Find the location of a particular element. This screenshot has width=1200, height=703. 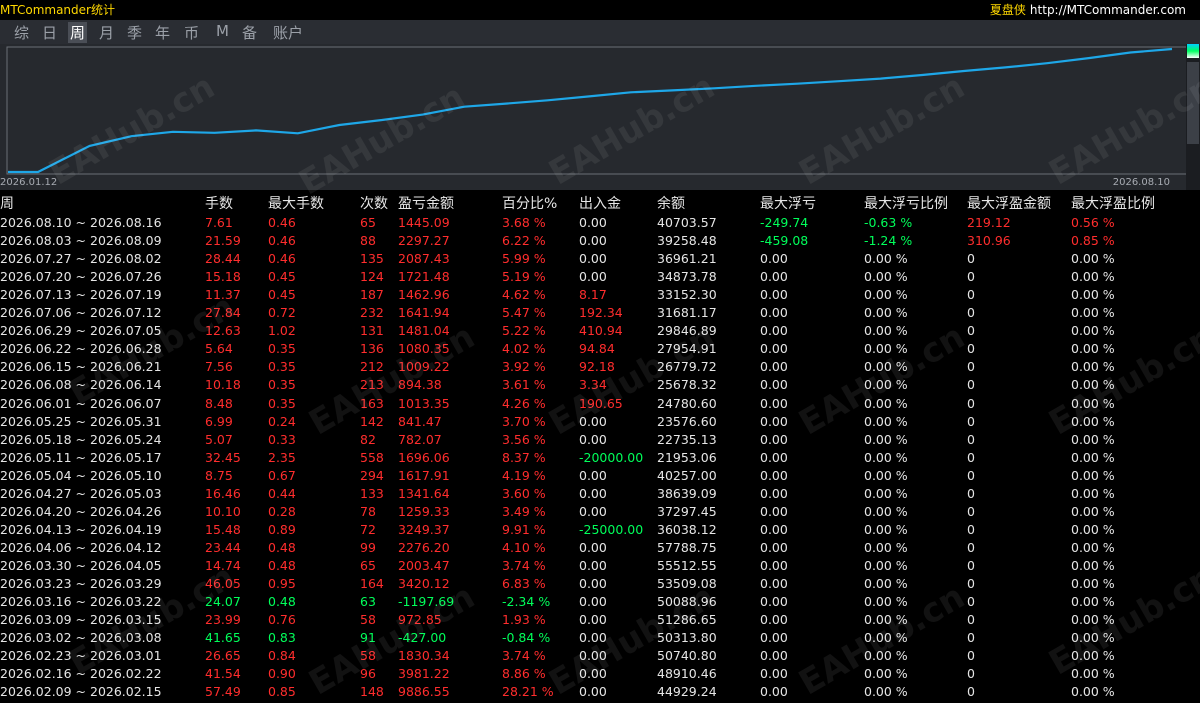

cell-3: 136 is located at coordinates (372, 349).